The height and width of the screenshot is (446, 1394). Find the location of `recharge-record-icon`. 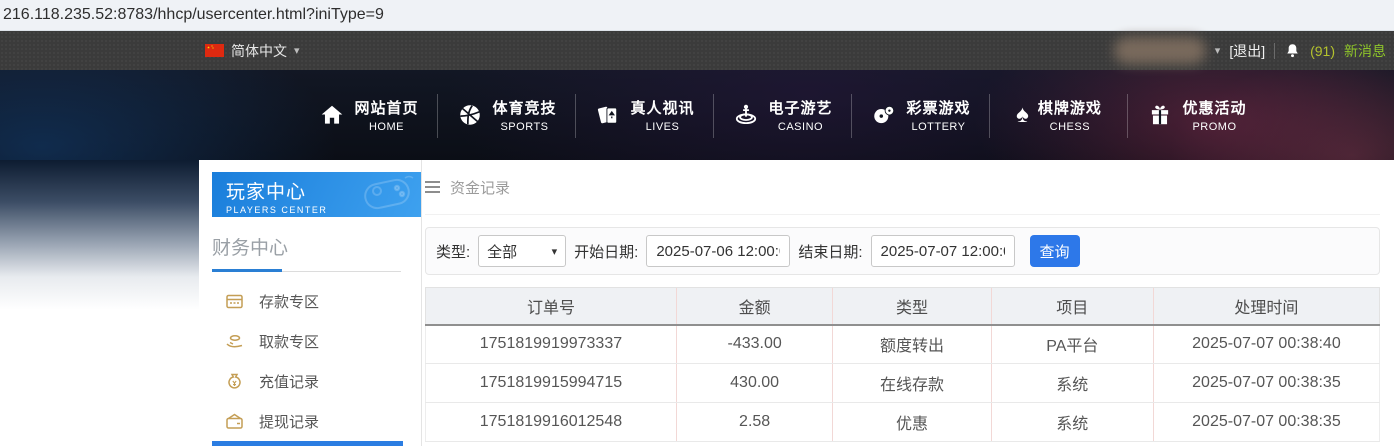

recharge-record-icon is located at coordinates (234, 381).